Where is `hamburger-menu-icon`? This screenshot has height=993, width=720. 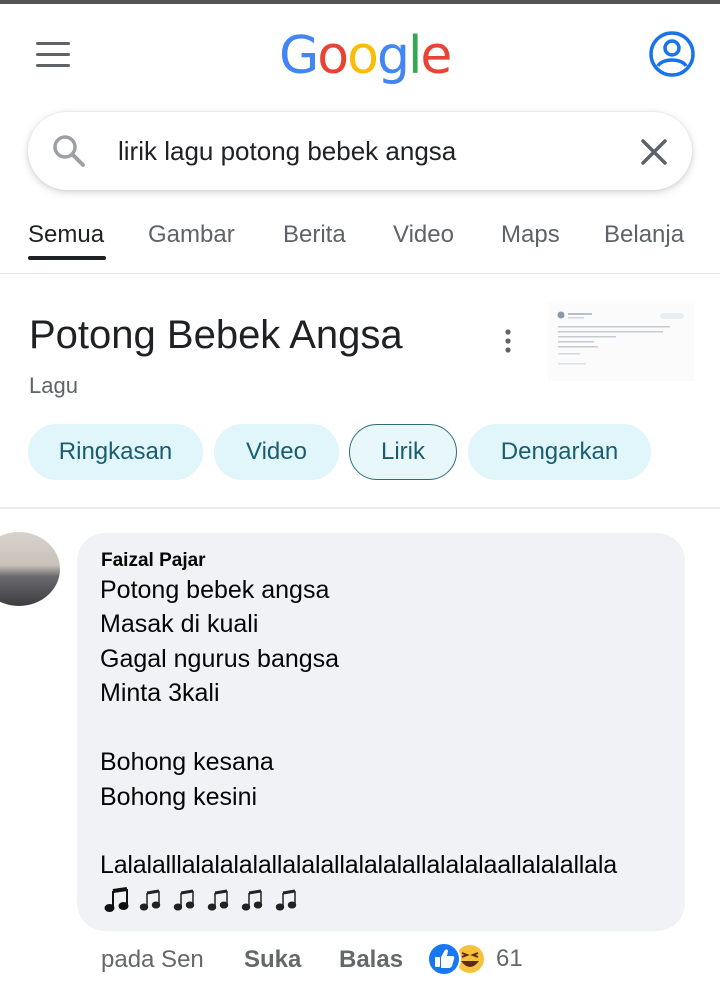 hamburger-menu-icon is located at coordinates (53, 55).